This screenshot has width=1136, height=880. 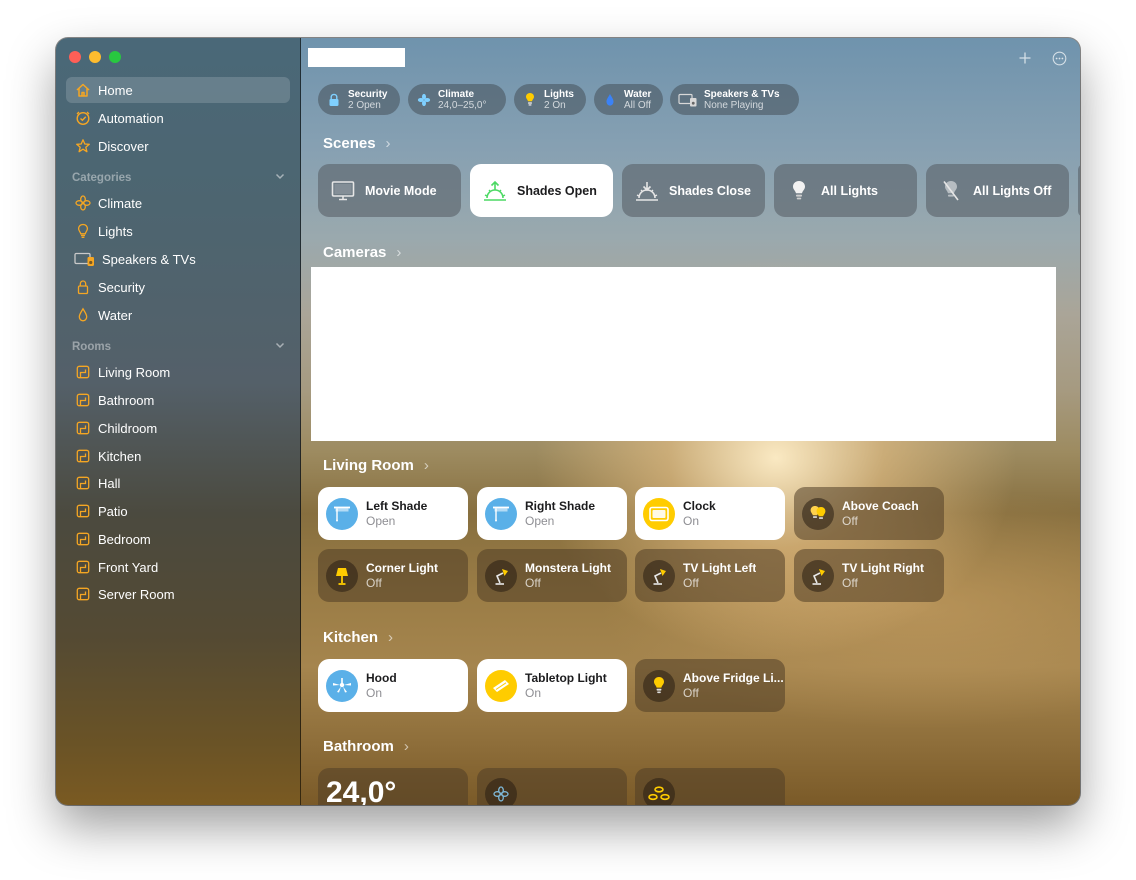 What do you see at coordinates (540, 520) in the screenshot?
I see `tile-status: Open` at bounding box center [540, 520].